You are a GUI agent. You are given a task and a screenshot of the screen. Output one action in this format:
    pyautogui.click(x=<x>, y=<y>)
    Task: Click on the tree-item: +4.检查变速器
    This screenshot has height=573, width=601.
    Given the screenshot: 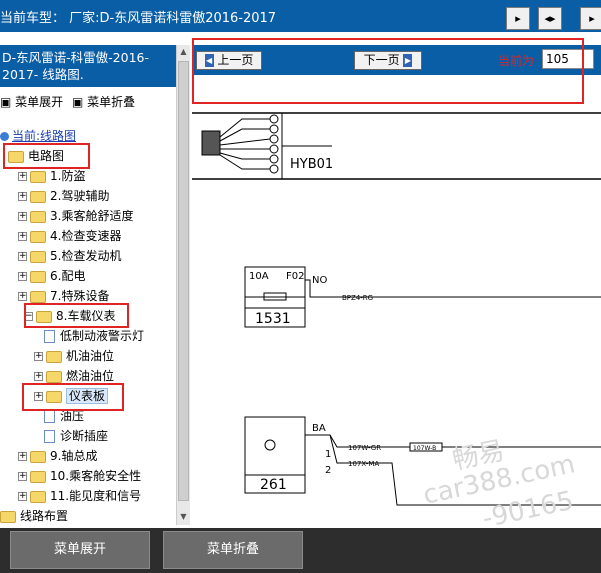 What is the action you would take?
    pyautogui.click(x=69, y=236)
    